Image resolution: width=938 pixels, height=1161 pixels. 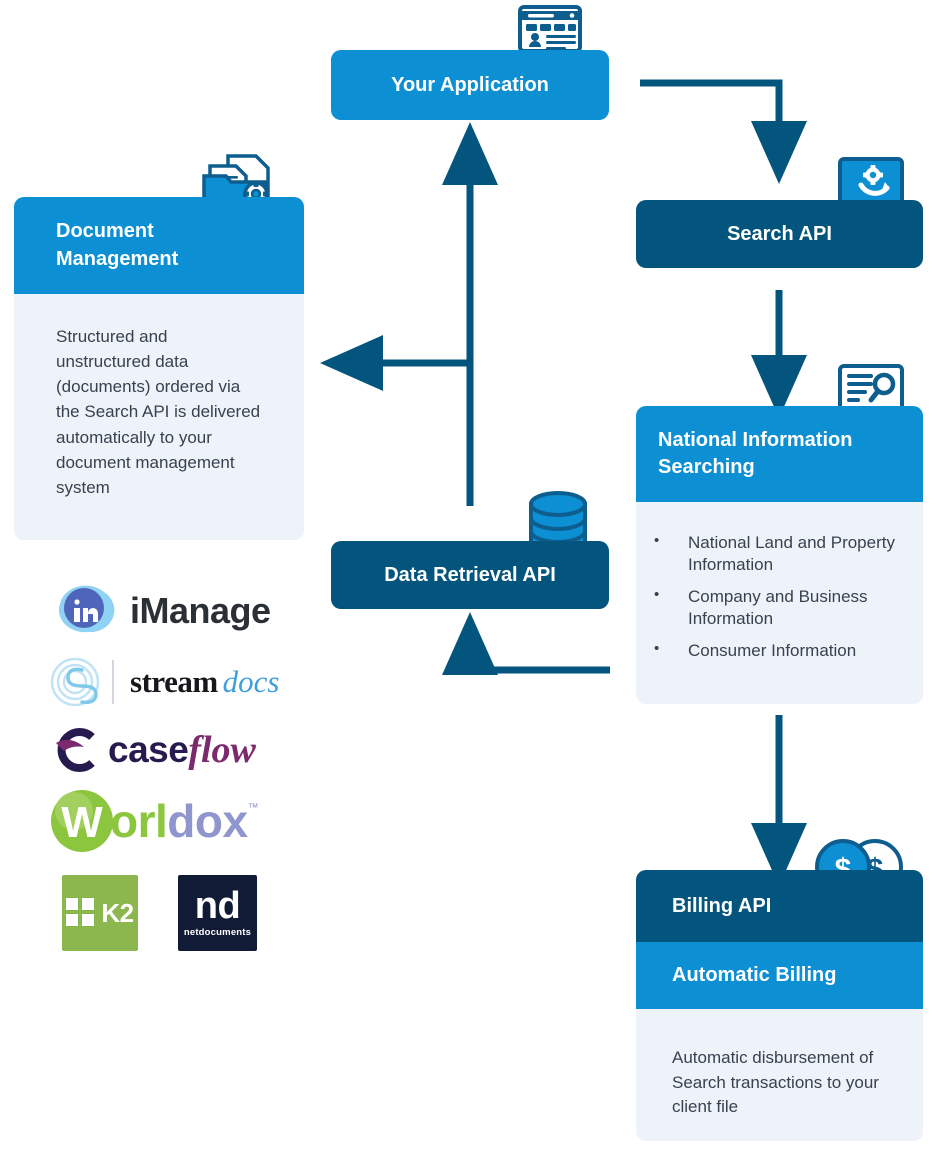 I want to click on logo-worldox: W orl dox ™, so click(x=180, y=821).